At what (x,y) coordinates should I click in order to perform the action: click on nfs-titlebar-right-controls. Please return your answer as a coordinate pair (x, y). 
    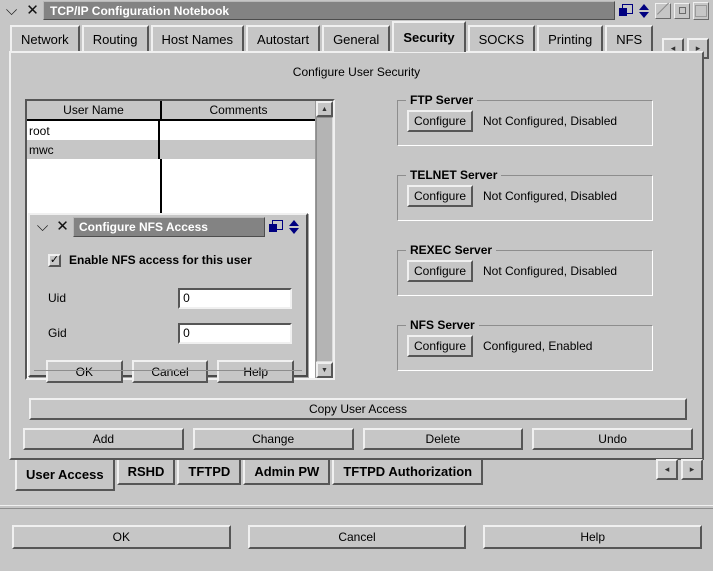
    Looking at the image, I should click on (285, 226).